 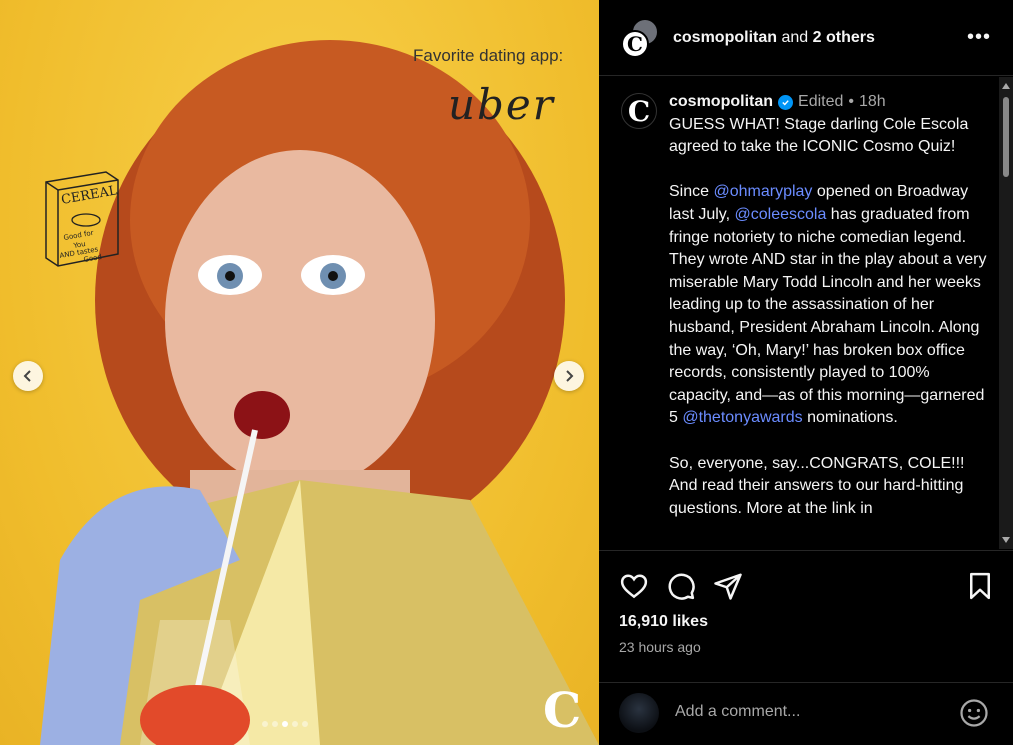 What do you see at coordinates (821, 101) in the screenshot?
I see `edited-label: Edited` at bounding box center [821, 101].